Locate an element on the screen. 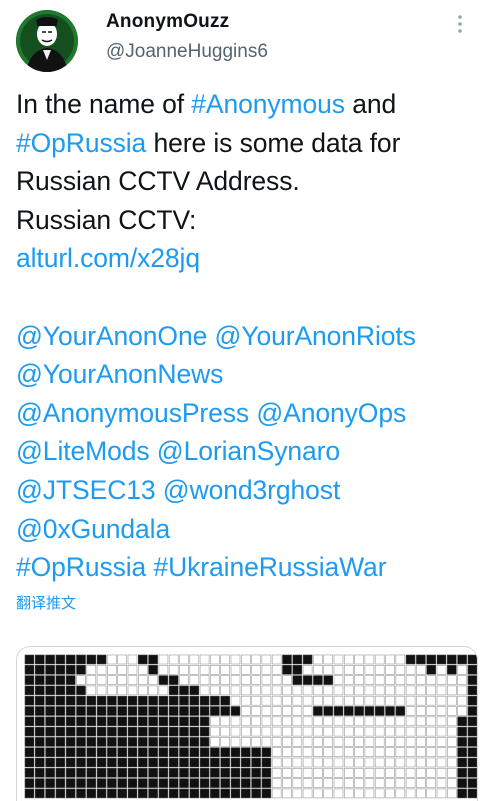  tweet-line: In the name of #Anonymous and is located at coordinates (246, 104).